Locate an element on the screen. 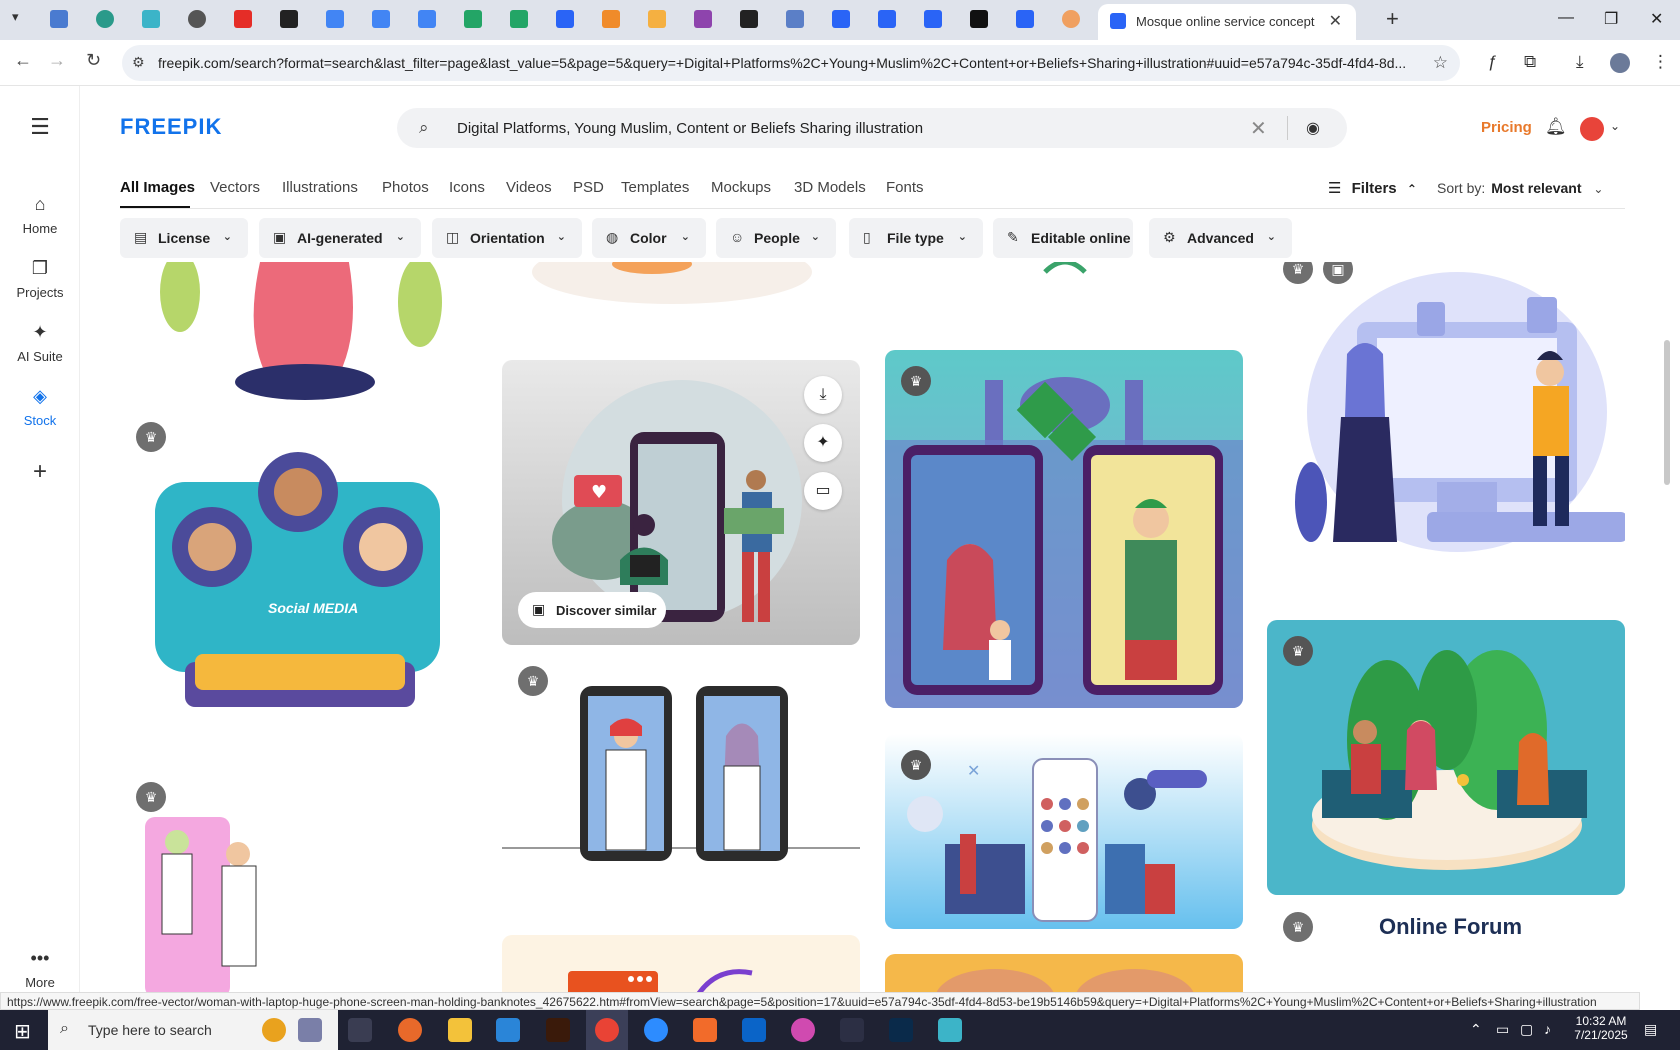 Image resolution: width=1680 pixels, height=1050 pixels. result-tile: ♛ ✕ is located at coordinates (1064, 831).